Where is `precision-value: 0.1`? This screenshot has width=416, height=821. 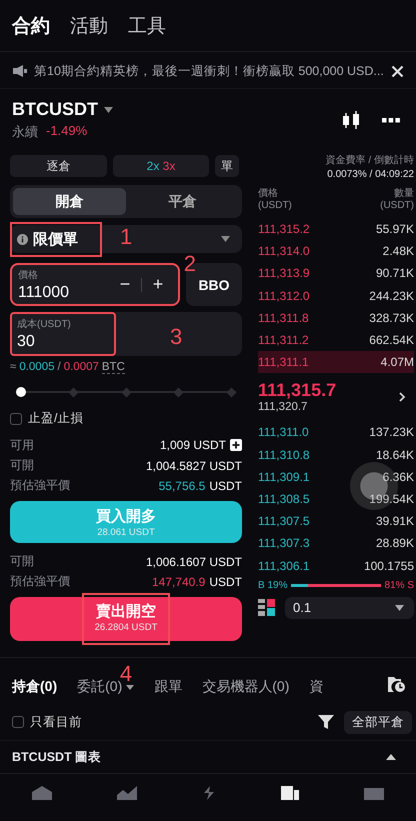 precision-value: 0.1 is located at coordinates (302, 608).